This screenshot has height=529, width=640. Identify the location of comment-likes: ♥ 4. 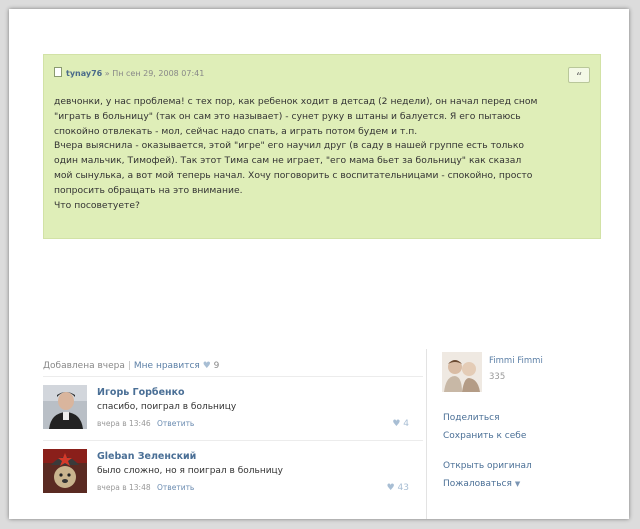
(400, 424).